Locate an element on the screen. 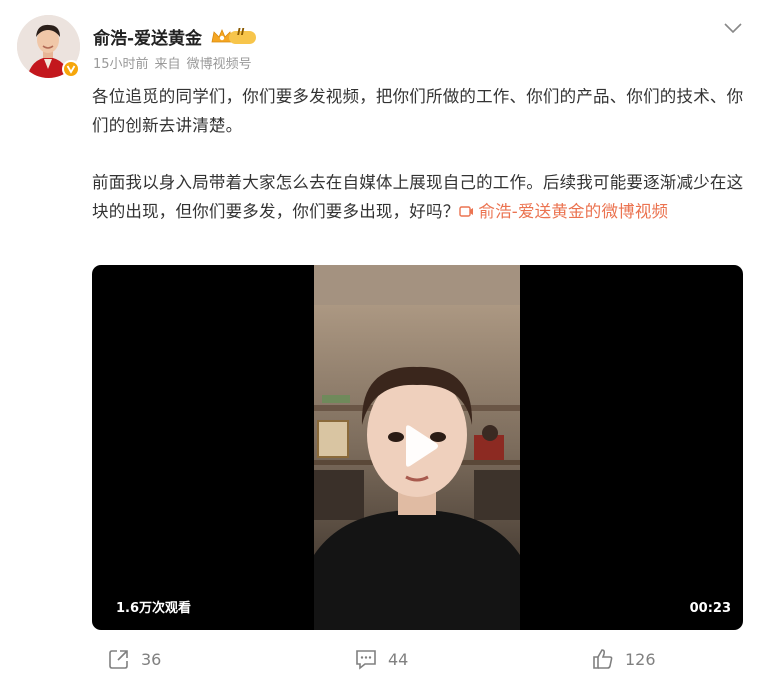 Image resolution: width=768 pixels, height=681 pixels. thumbs-up-icon is located at coordinates (603, 659).